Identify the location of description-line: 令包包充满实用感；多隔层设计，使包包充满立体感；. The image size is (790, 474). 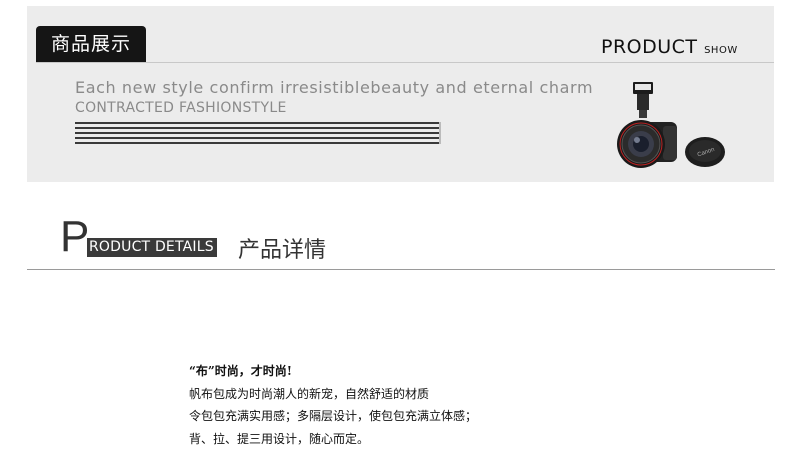
(333, 416).